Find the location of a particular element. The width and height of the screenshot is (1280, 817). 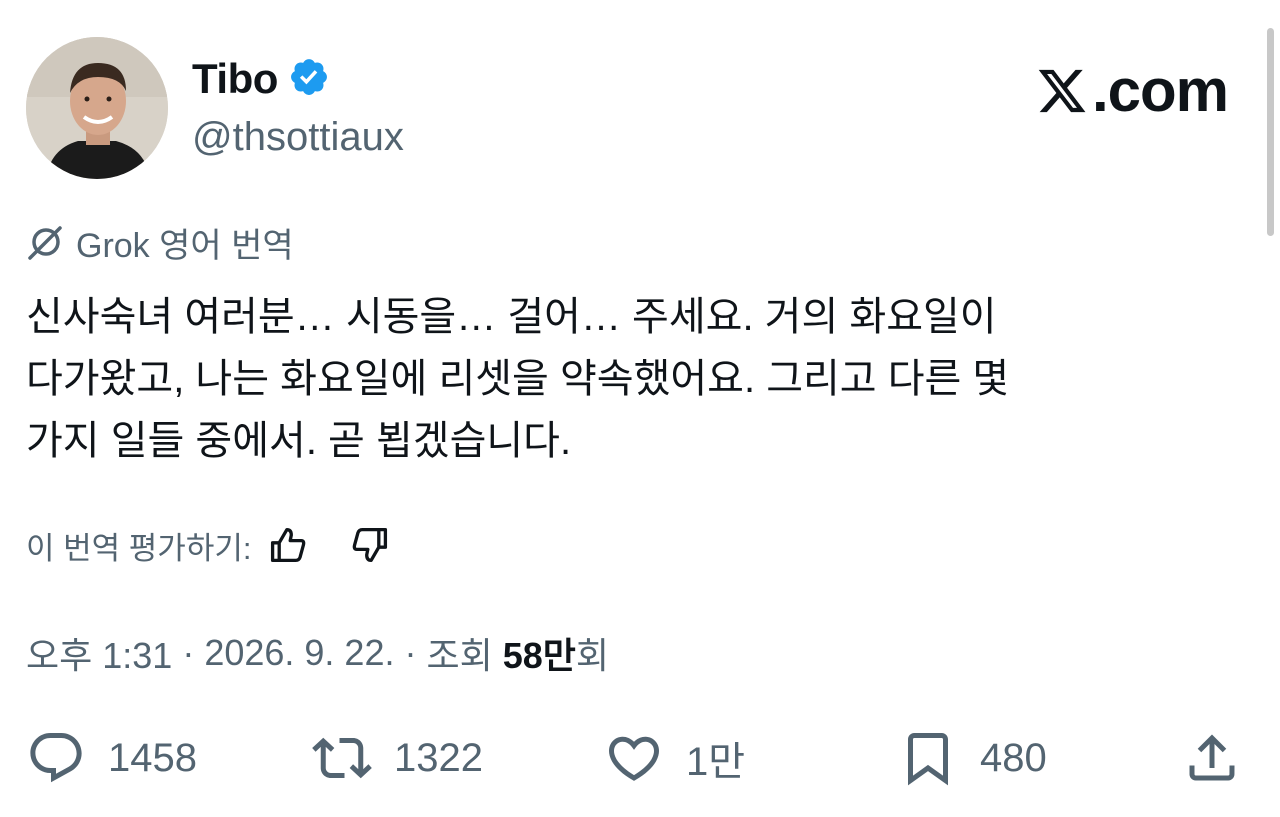

thumbs-down-icon is located at coordinates (370, 545).